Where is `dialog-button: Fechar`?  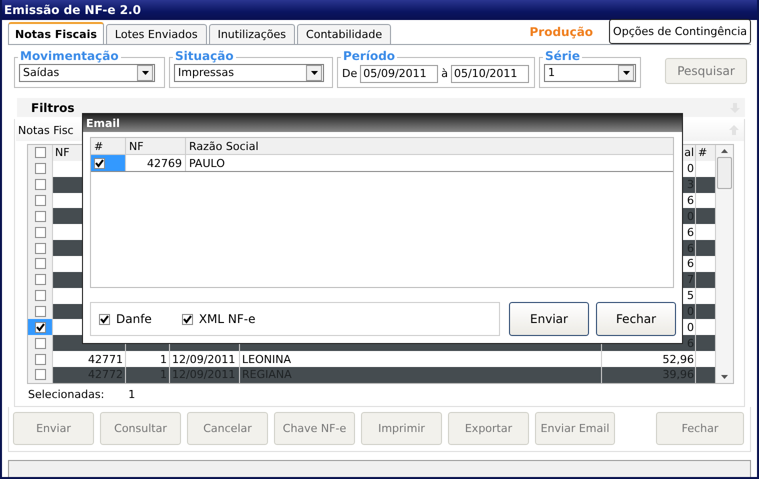
dialog-button: Fechar is located at coordinates (636, 319).